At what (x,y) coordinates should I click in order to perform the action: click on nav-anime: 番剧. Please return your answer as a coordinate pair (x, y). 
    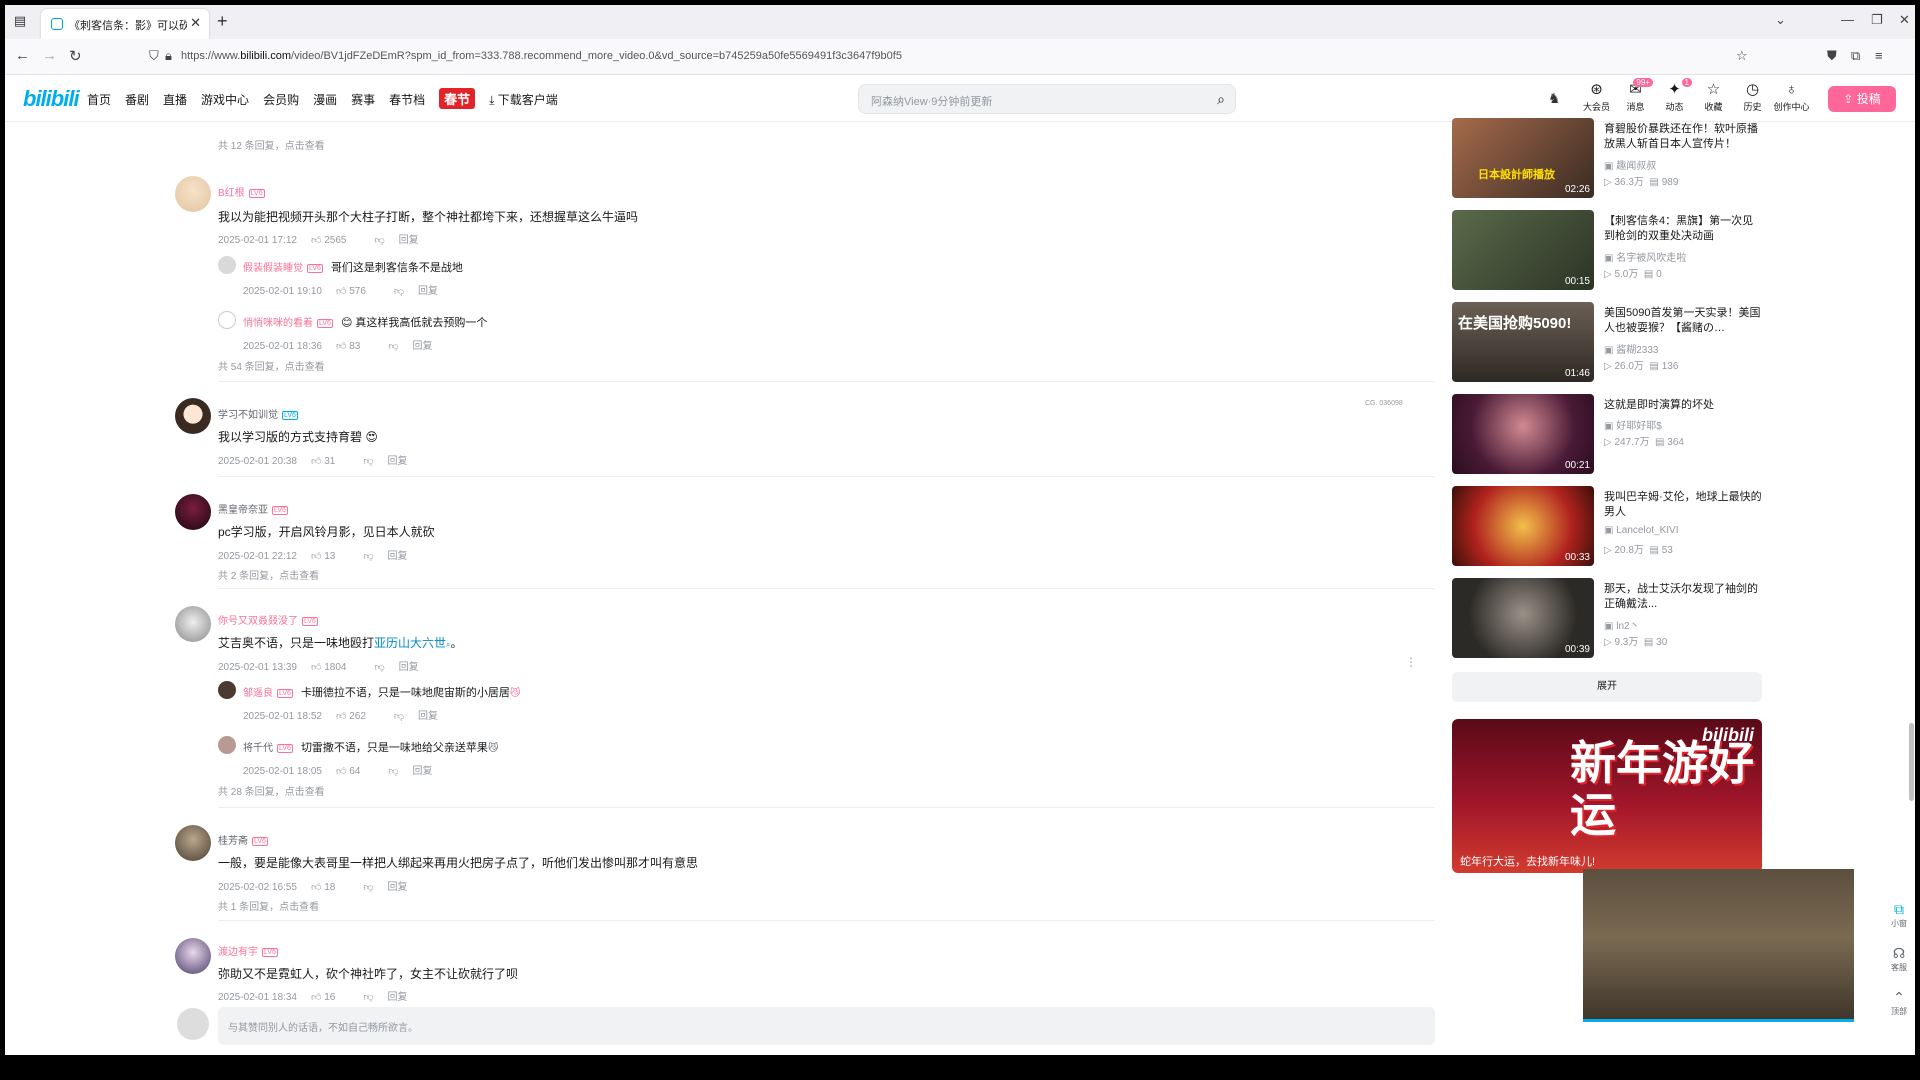
    Looking at the image, I should click on (137, 100).